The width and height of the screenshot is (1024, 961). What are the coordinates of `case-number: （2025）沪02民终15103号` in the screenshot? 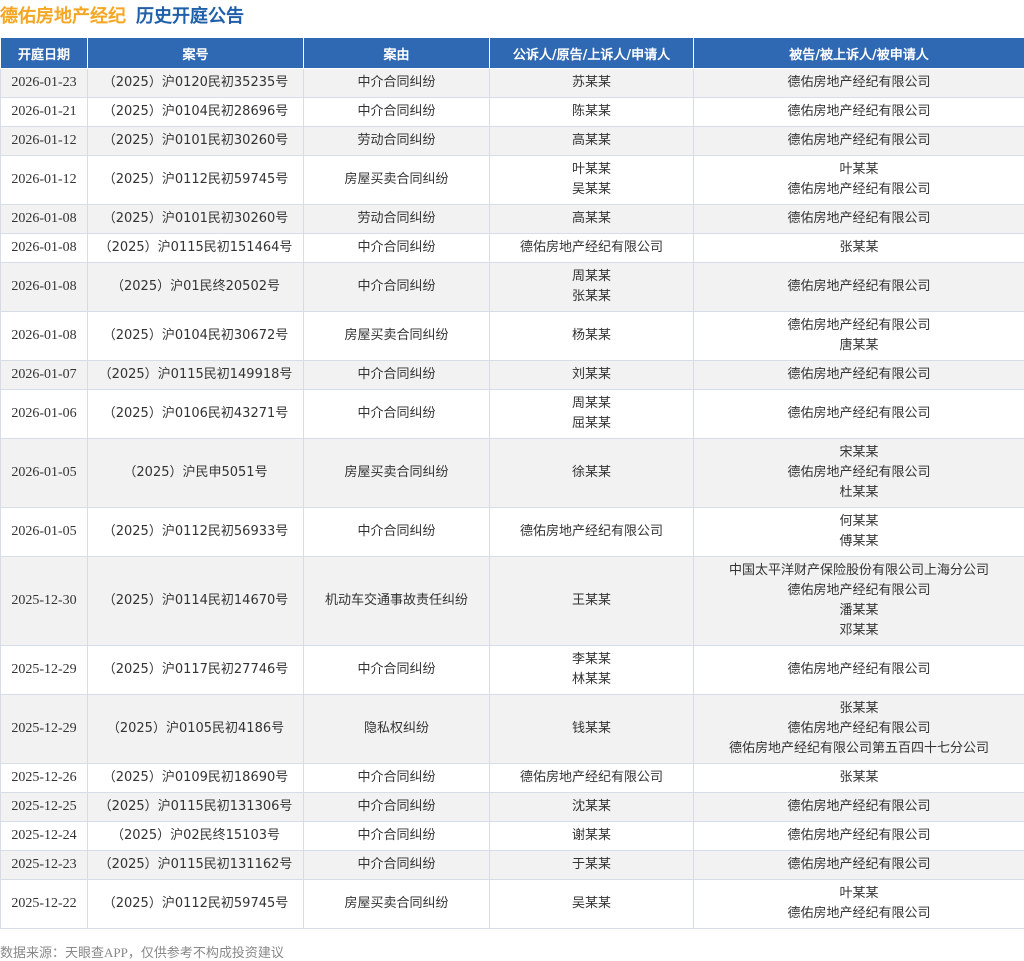 It's located at (196, 836).